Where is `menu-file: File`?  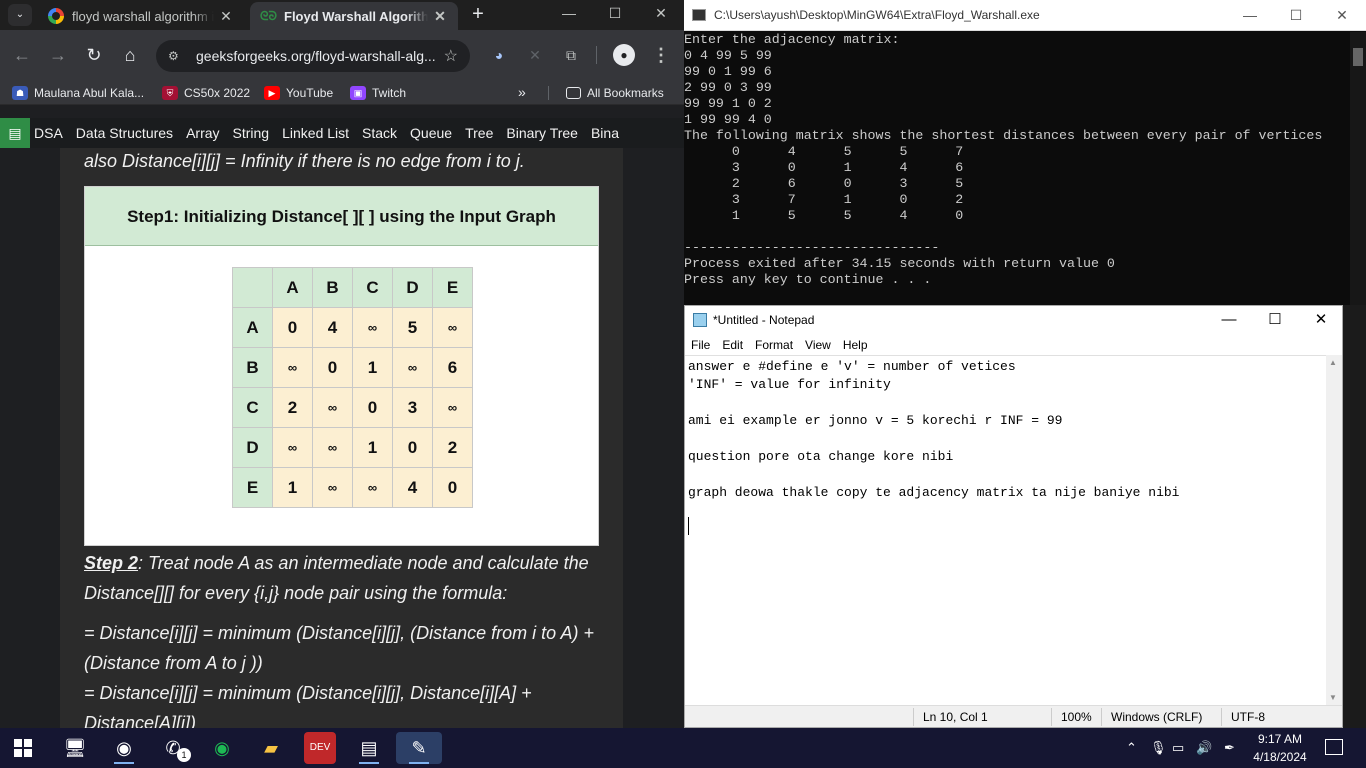 menu-file: File is located at coordinates (700, 345).